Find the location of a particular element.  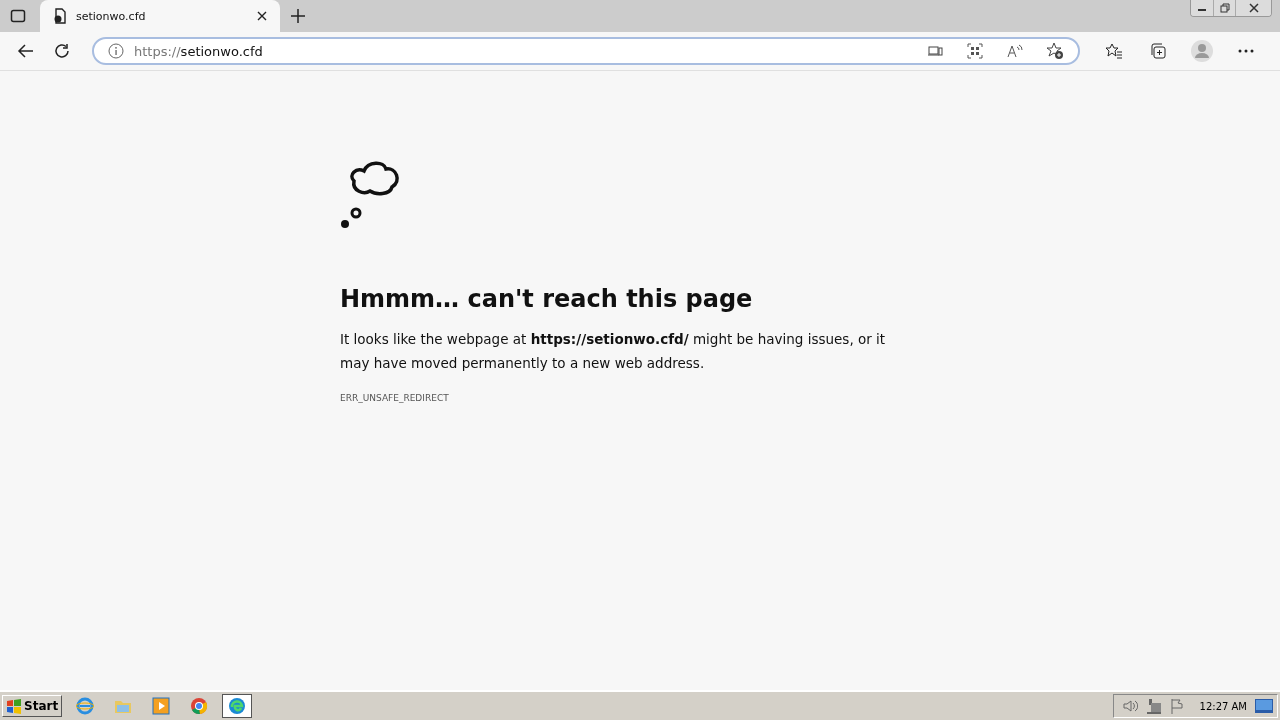

back-arrow-icon is located at coordinates (26, 51).